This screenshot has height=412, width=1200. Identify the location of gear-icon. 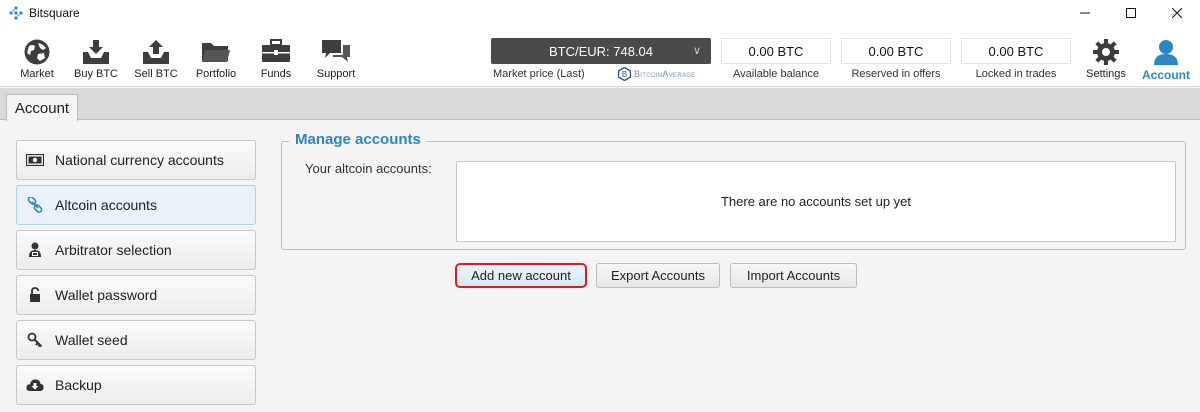
(1106, 54).